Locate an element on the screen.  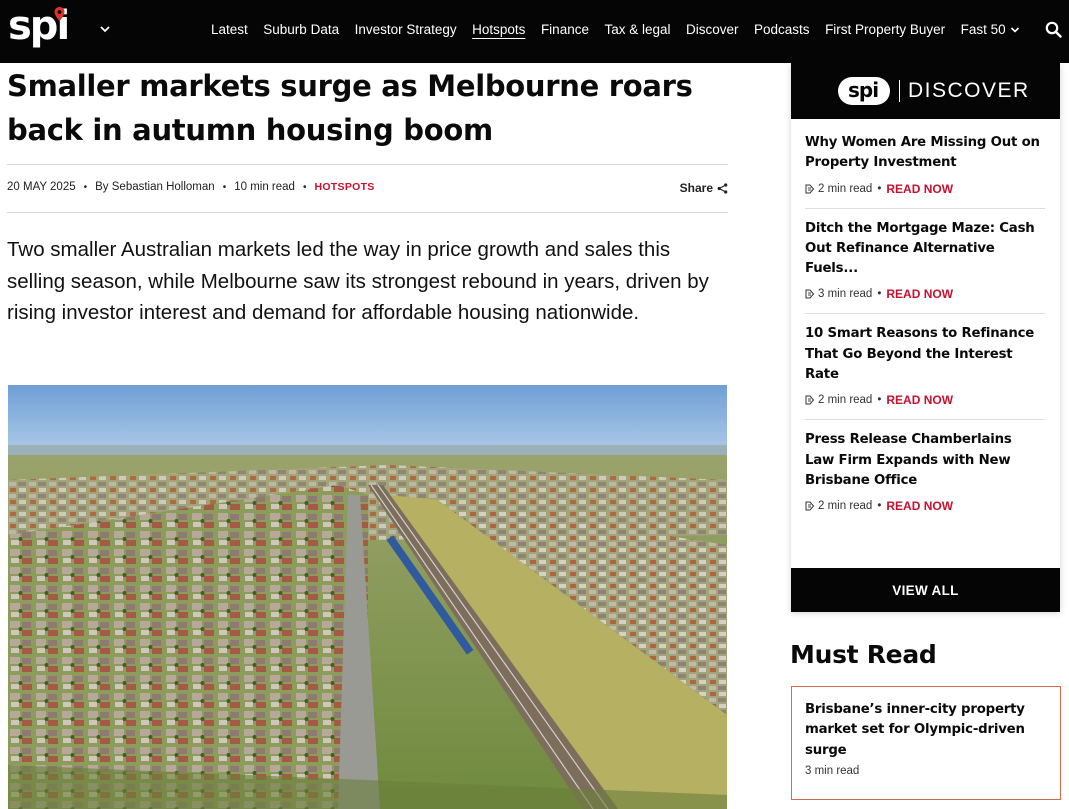
nav-item-discover: Discover is located at coordinates (712, 30).